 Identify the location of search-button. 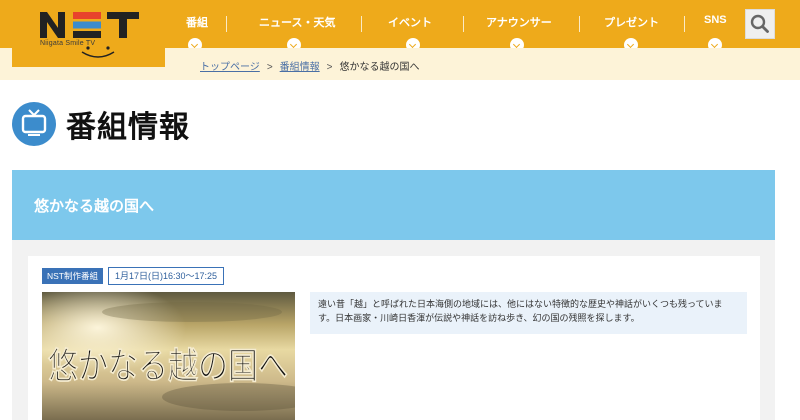
(760, 24).